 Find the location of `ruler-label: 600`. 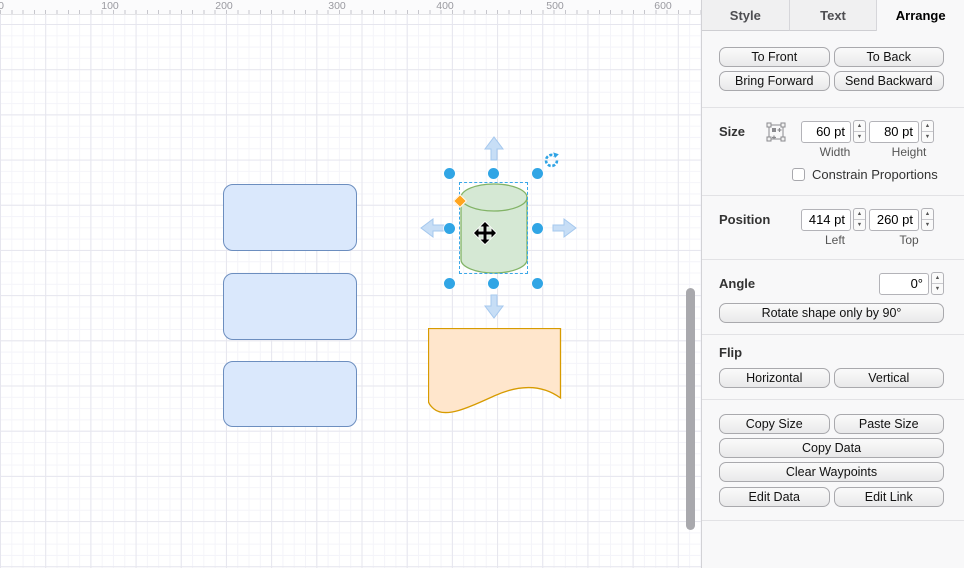

ruler-label: 600 is located at coordinates (663, 6).